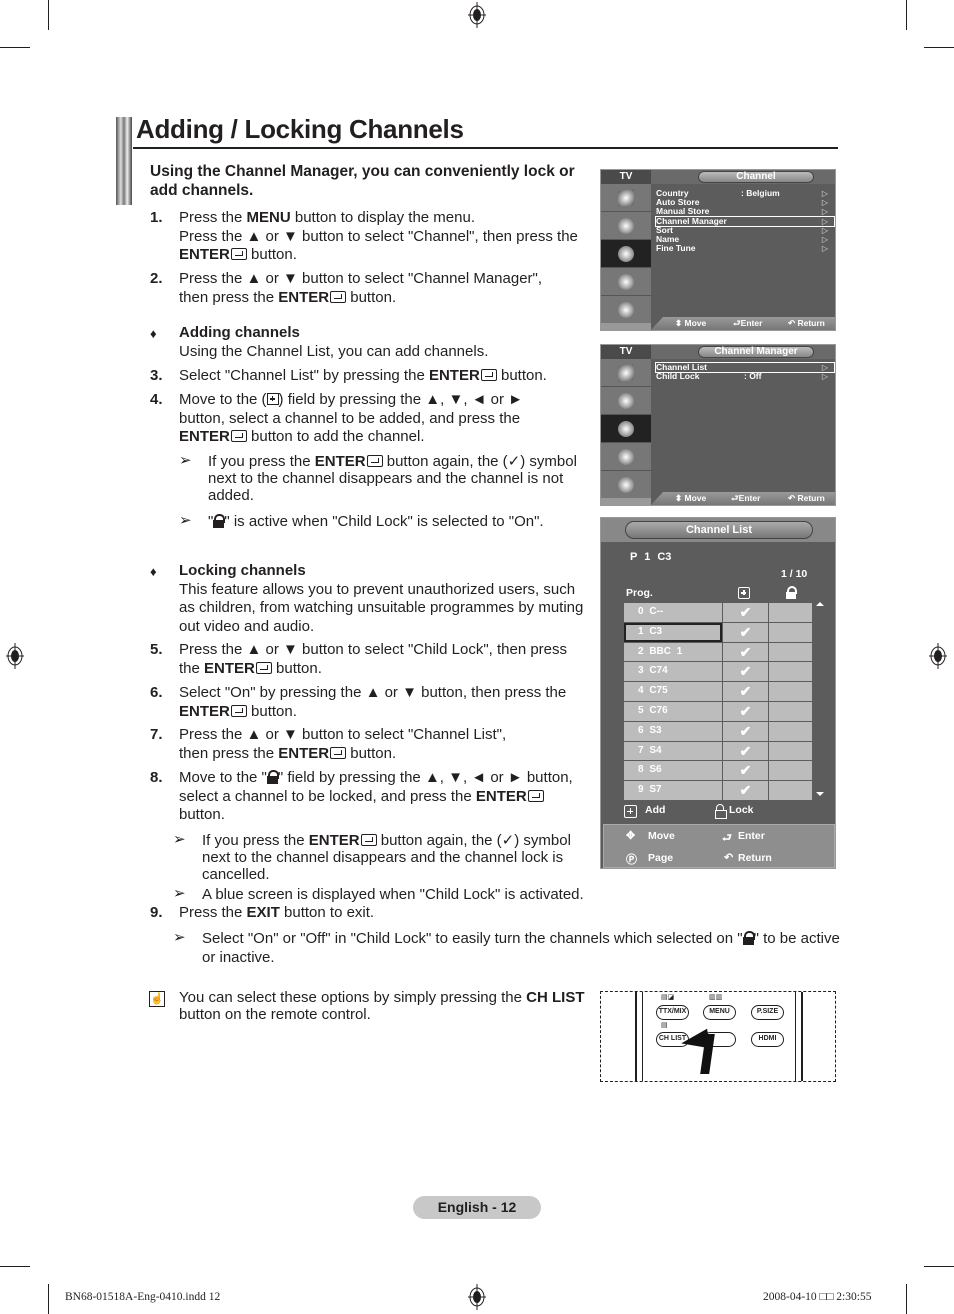 The width and height of the screenshot is (954, 1314). I want to click on channel-prog-cell: 5 C76, so click(673, 711).